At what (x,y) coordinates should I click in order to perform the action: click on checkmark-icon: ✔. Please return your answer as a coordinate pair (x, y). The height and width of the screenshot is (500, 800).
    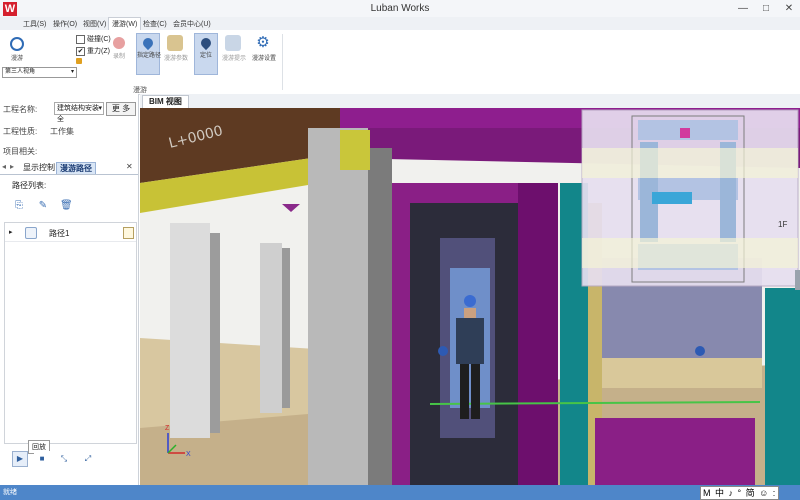
    Looking at the image, I should click on (80, 51).